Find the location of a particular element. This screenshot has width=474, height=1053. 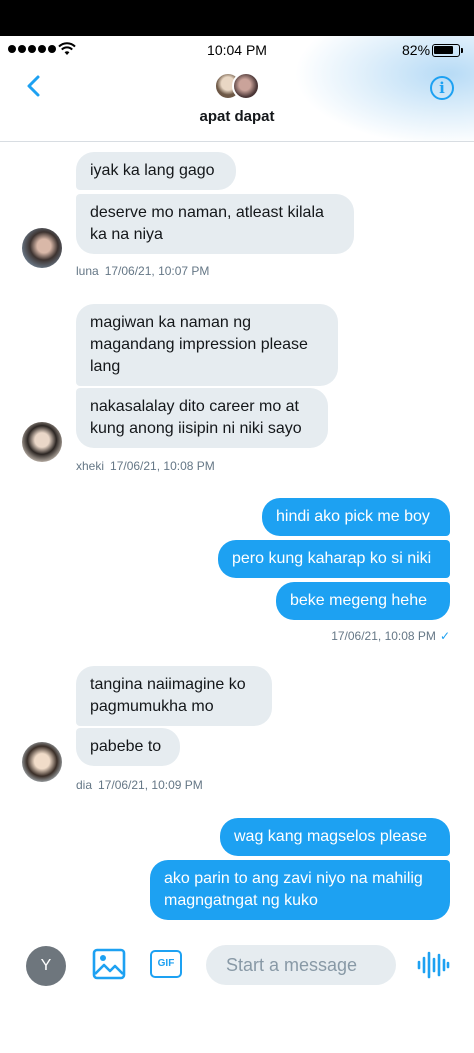

sent-check-icon: ✓ is located at coordinates (444, 636).